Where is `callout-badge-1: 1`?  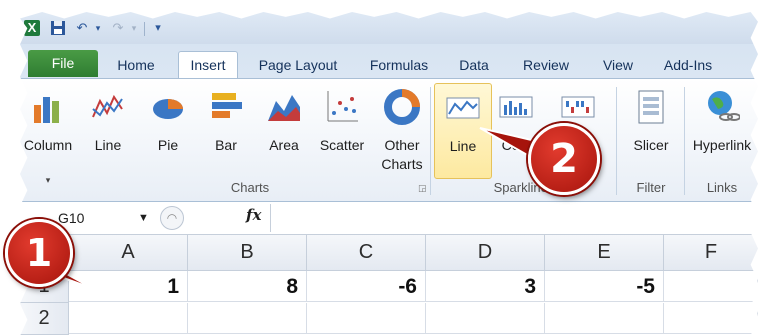 callout-badge-1: 1 is located at coordinates (39, 253).